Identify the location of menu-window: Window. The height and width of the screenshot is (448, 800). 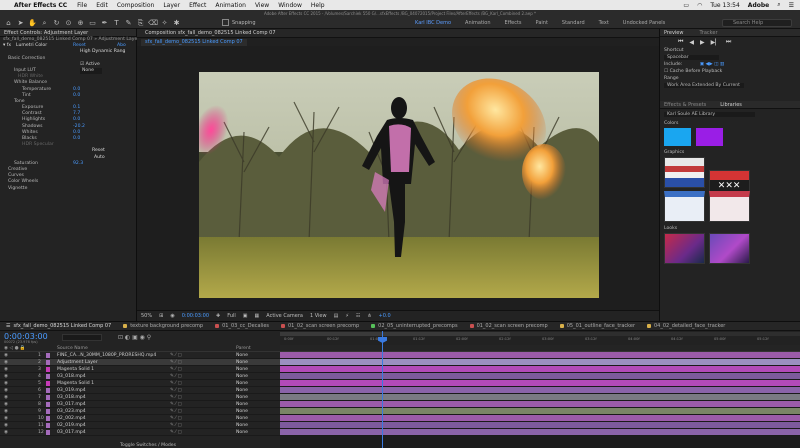
(290, 5).